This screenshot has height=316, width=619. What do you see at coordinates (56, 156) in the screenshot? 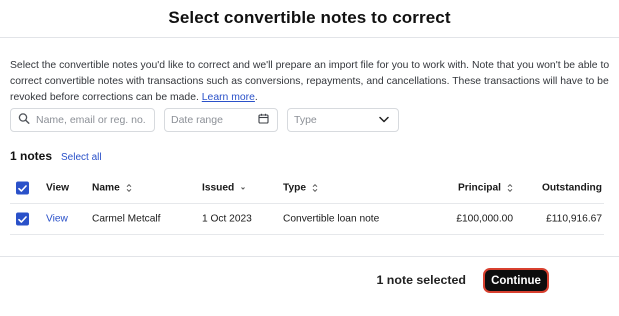
I see `results-summary: 1 notes Select all` at bounding box center [56, 156].